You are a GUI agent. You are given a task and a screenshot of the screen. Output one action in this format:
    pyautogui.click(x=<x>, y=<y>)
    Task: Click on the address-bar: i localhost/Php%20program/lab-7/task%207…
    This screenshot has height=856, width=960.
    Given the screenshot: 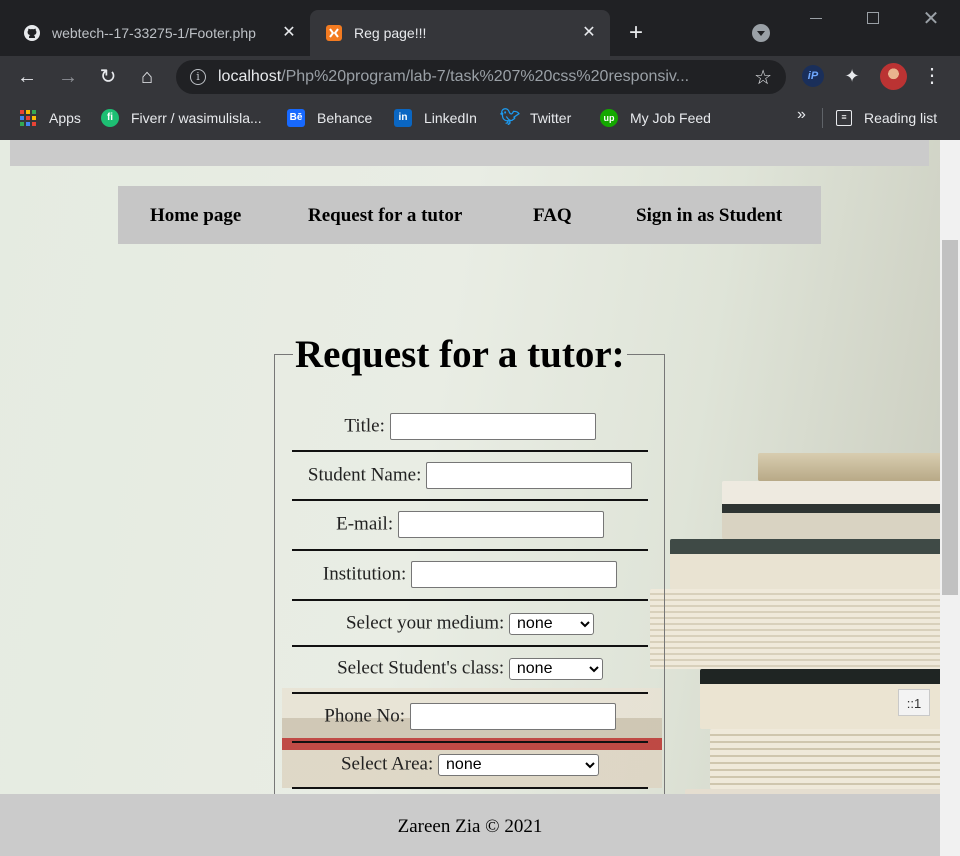 What is the action you would take?
    pyautogui.click(x=481, y=77)
    